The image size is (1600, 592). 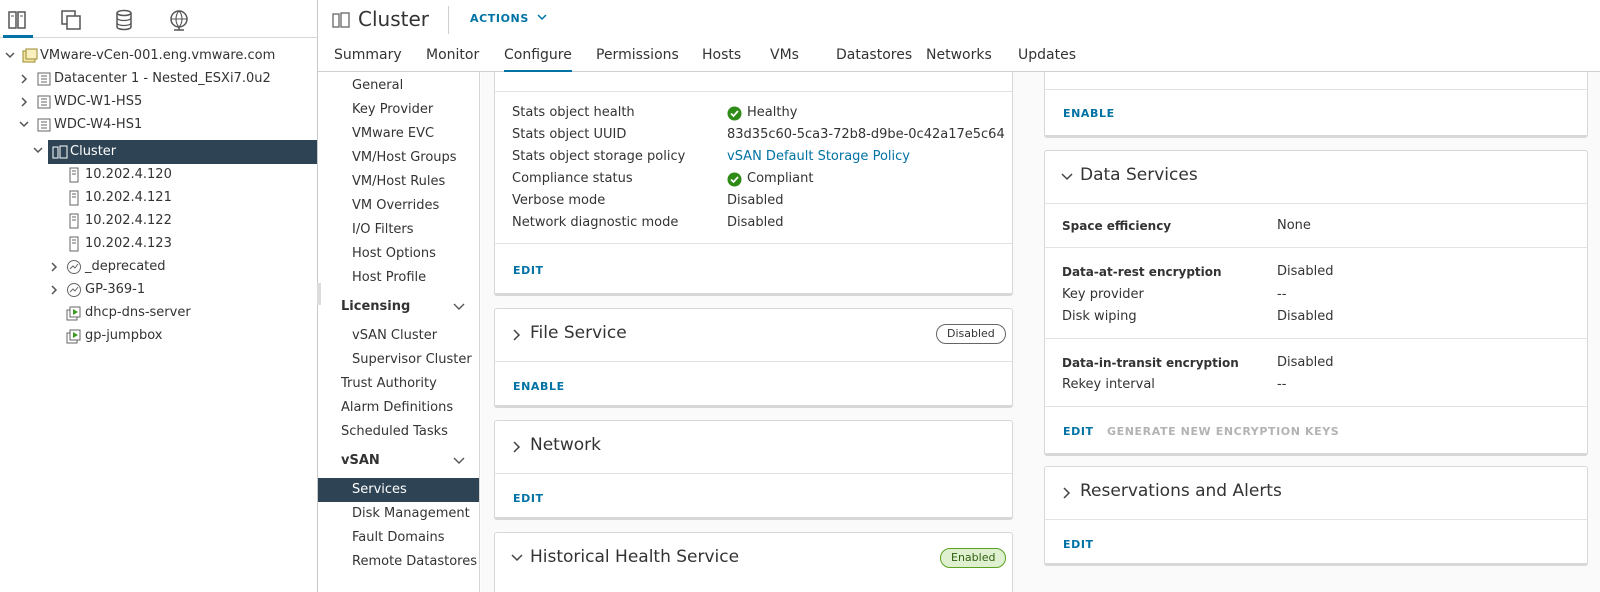 I want to click on tree-node-host: 10.202.4.122, so click(x=158, y=221).